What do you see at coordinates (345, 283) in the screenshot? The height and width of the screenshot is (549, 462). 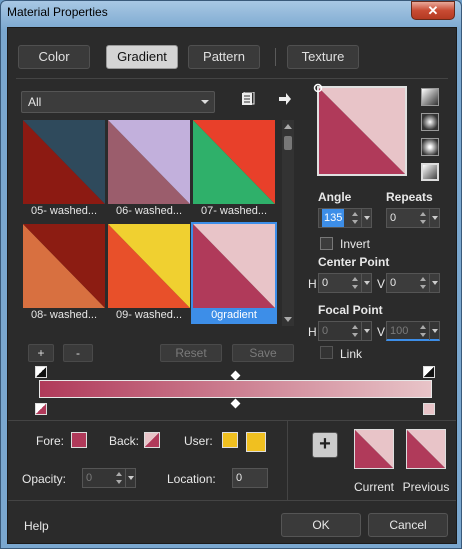 I see `center-h-spinbox: 0` at bounding box center [345, 283].